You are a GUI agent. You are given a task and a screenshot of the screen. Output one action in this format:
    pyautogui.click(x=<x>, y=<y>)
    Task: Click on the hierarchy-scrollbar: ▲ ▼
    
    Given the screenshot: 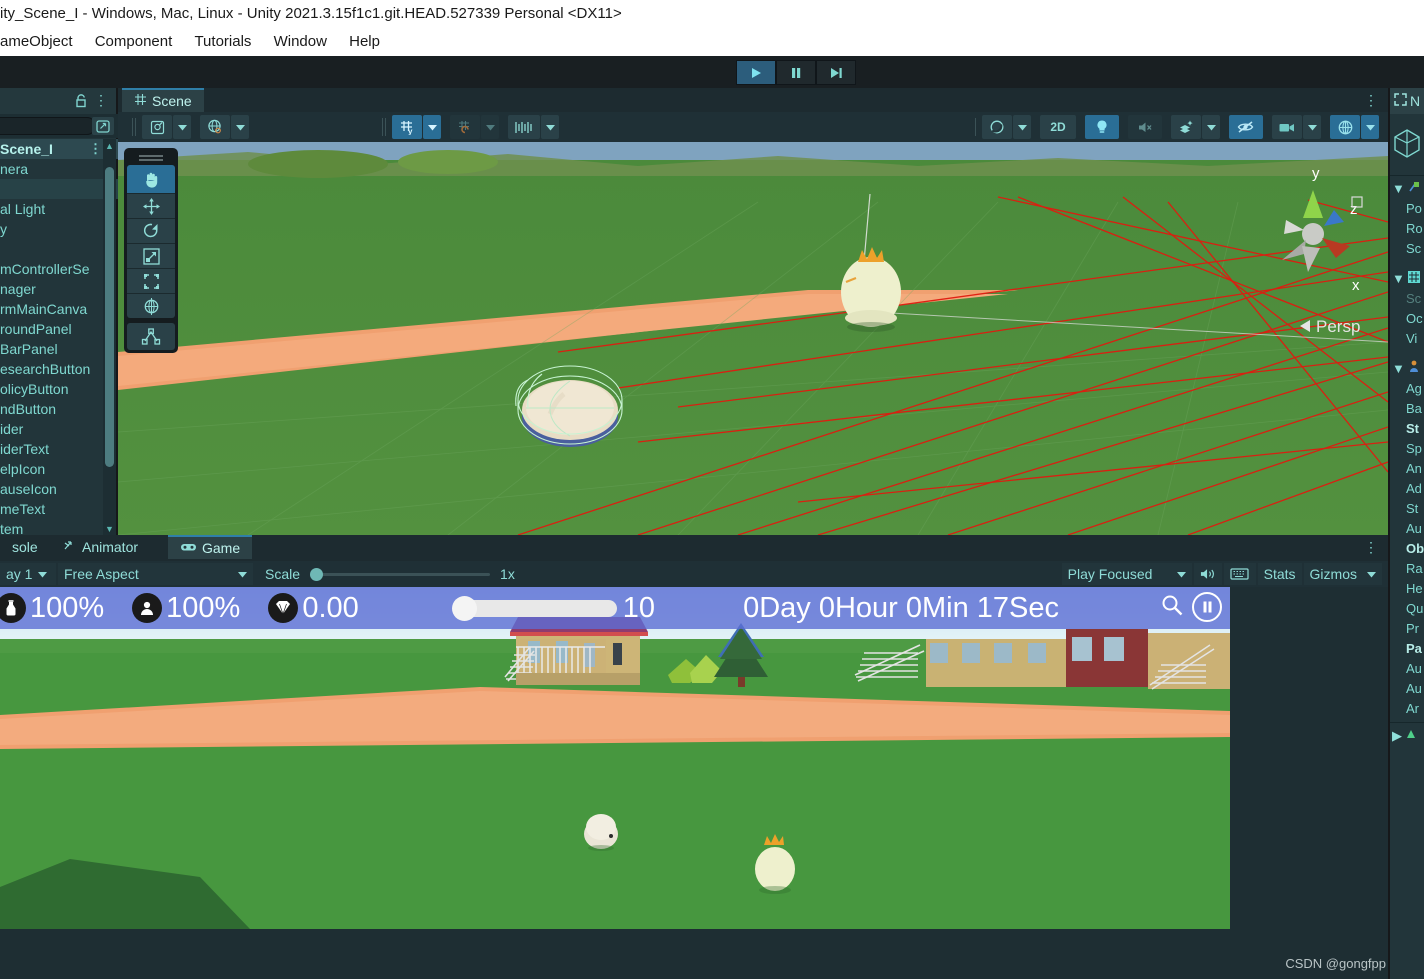 What is the action you would take?
    pyautogui.click(x=109, y=337)
    